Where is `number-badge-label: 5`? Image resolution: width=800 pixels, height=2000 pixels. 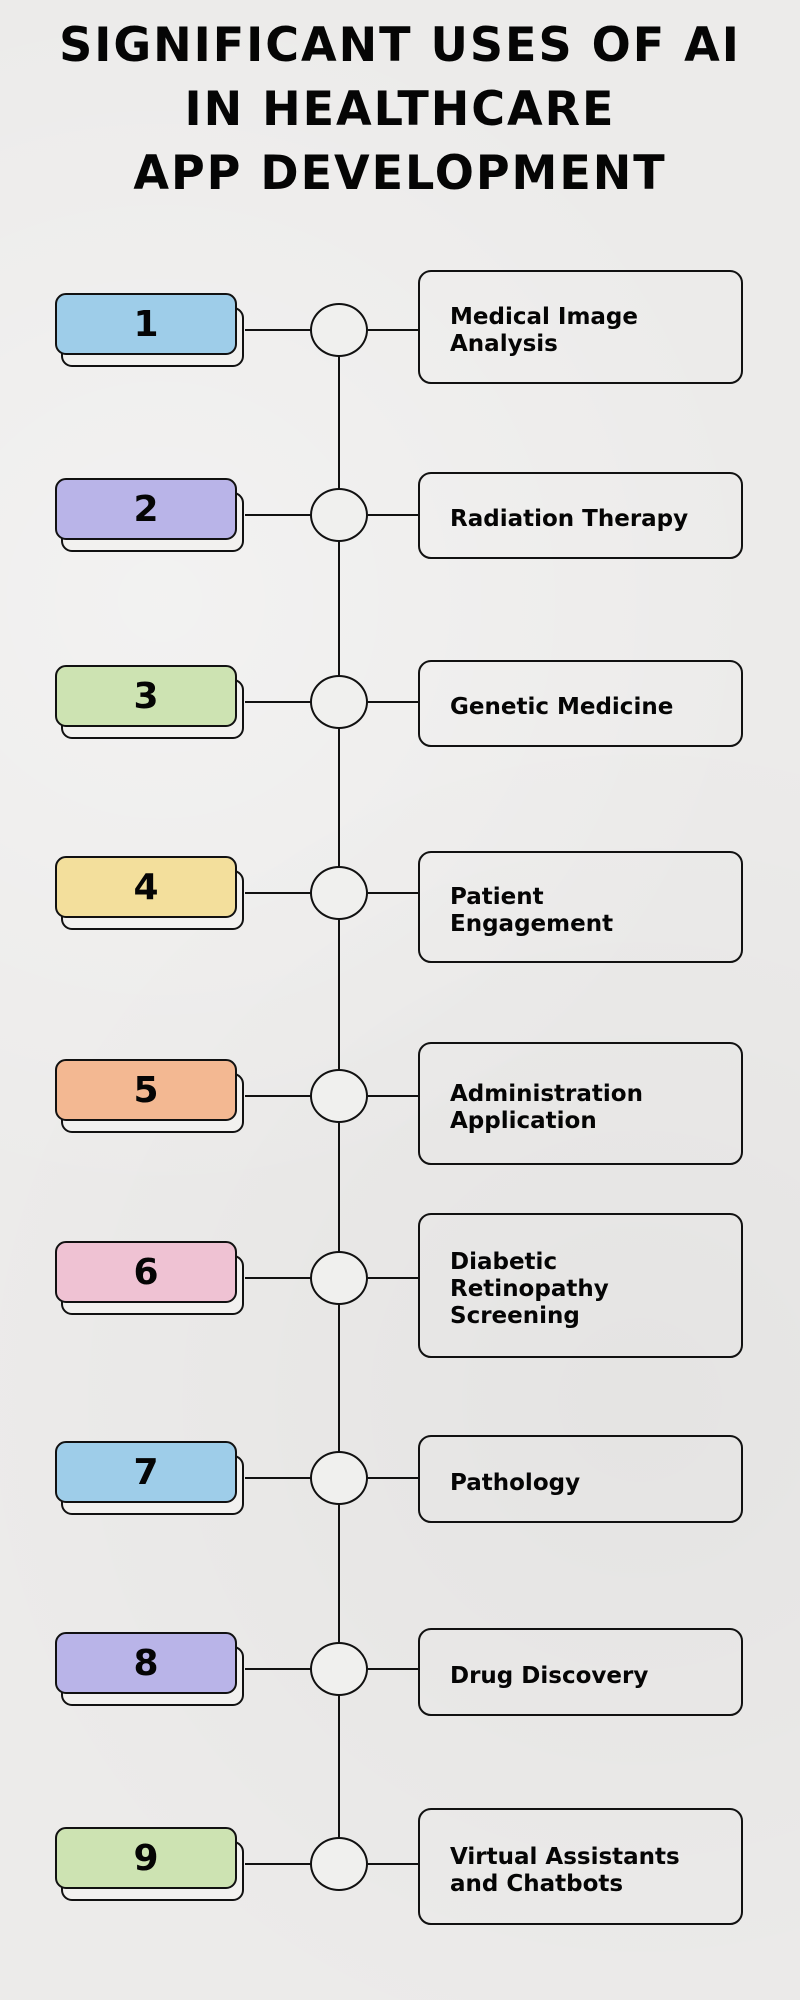
number-badge-label: 5 is located at coordinates (146, 1090).